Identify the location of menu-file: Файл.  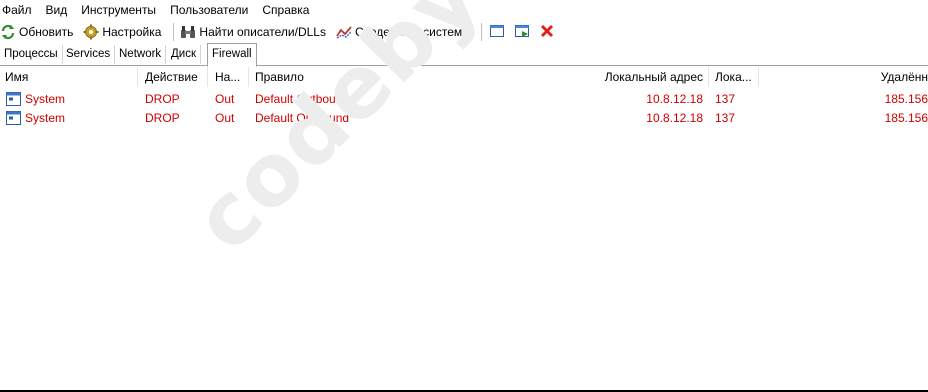
(19, 10).